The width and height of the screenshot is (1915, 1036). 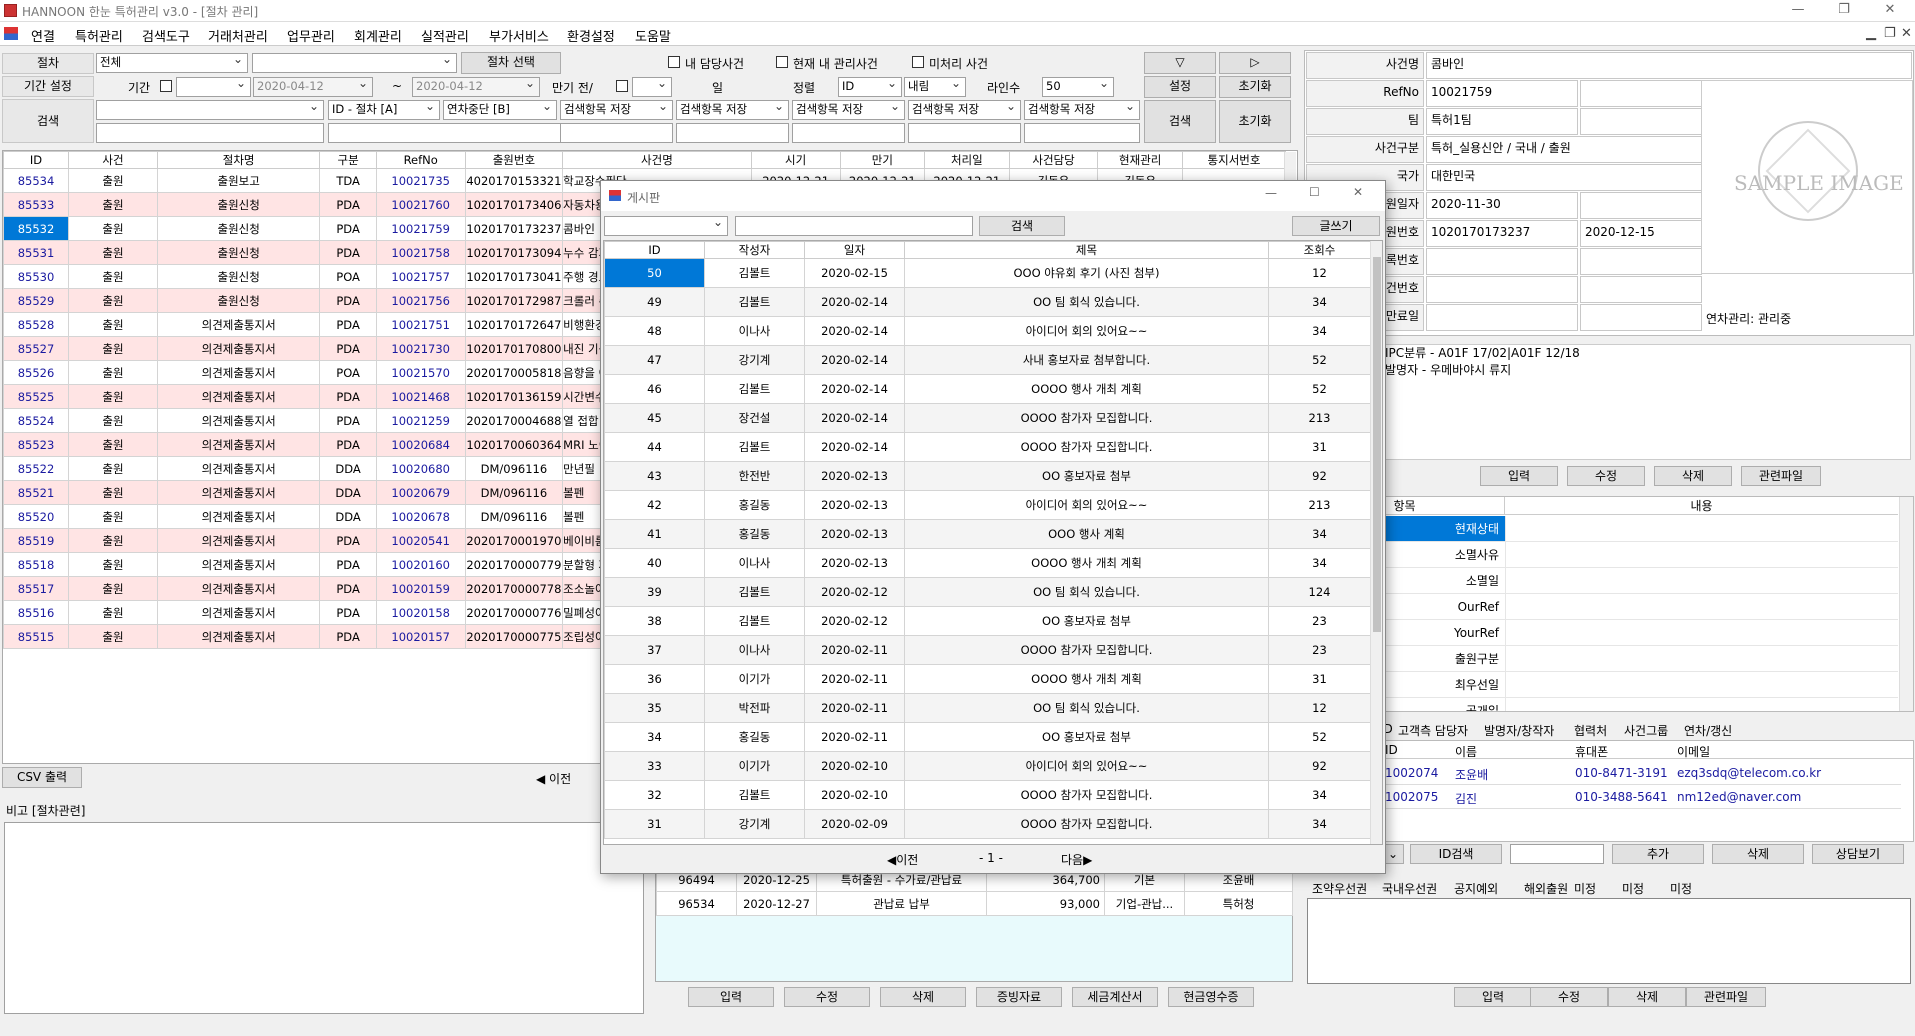 What do you see at coordinates (674, 62) in the screenshot?
I see `my-cases-checkbox` at bounding box center [674, 62].